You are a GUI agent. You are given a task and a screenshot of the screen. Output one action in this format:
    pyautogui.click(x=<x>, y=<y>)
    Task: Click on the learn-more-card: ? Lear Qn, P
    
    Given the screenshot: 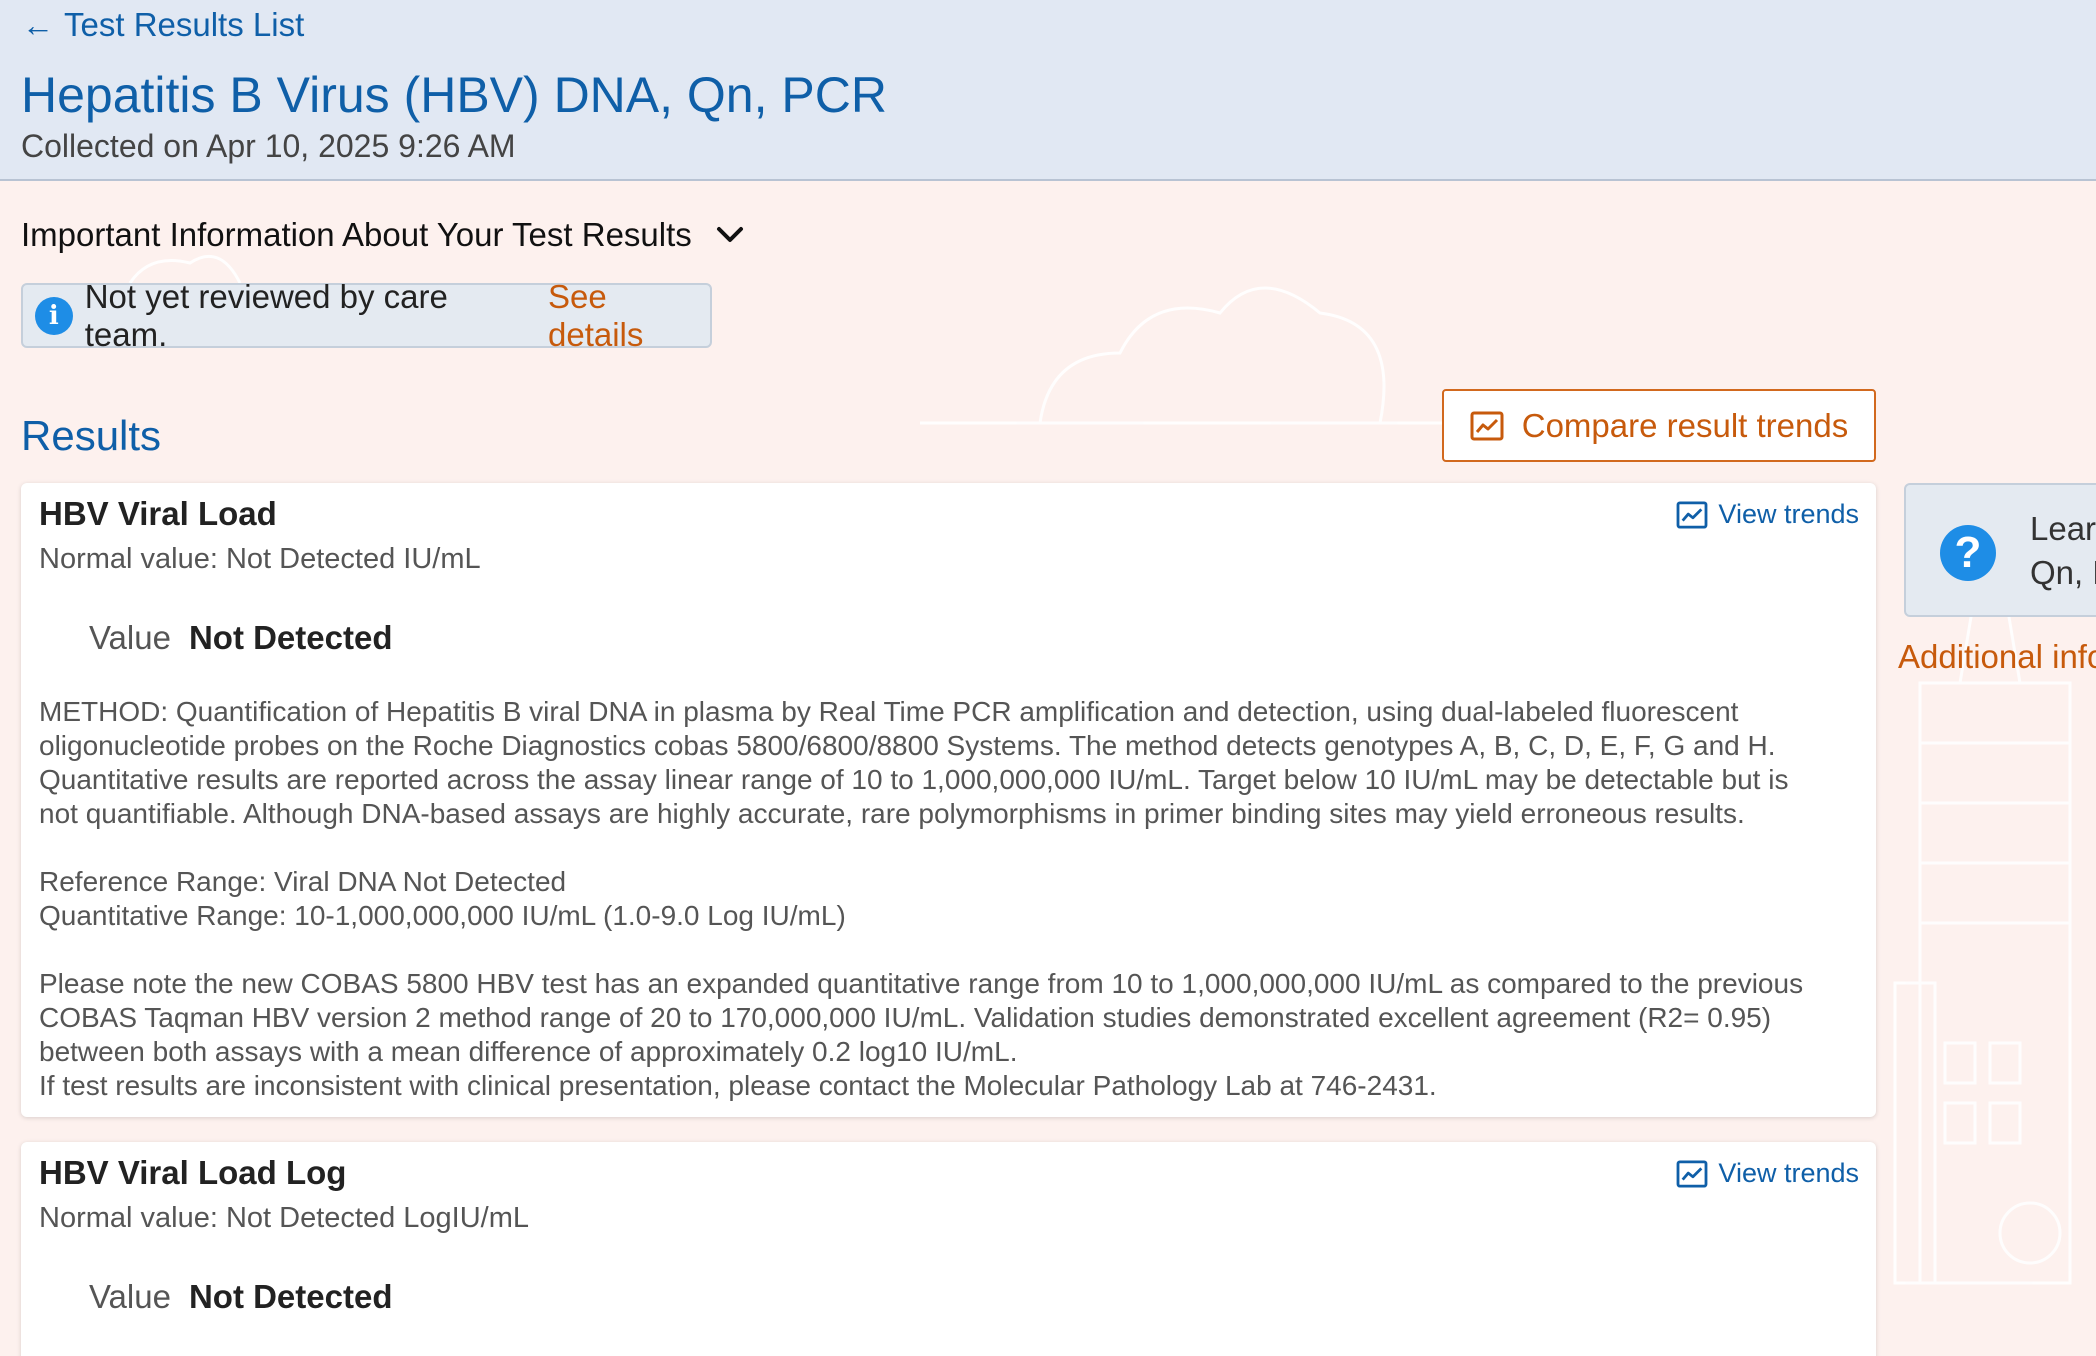 What is the action you would take?
    pyautogui.click(x=2000, y=550)
    